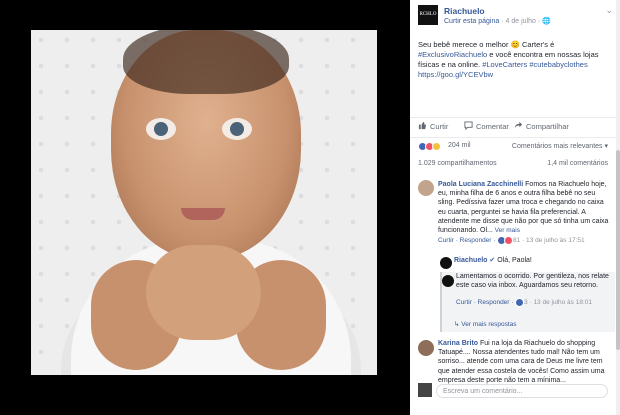 The width and height of the screenshot is (620, 415). I want to click on comment-author: Paola Luciana Zacchinelli, so click(480, 184).